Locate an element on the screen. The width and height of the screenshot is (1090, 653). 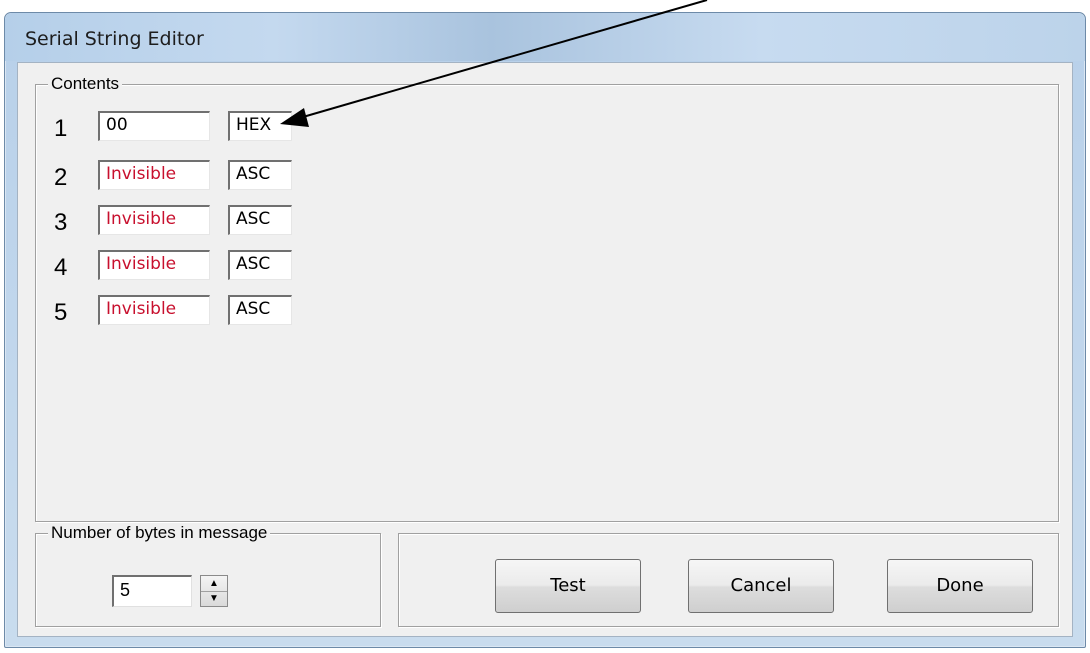
pointer-arrow-icon is located at coordinates (494, 63).